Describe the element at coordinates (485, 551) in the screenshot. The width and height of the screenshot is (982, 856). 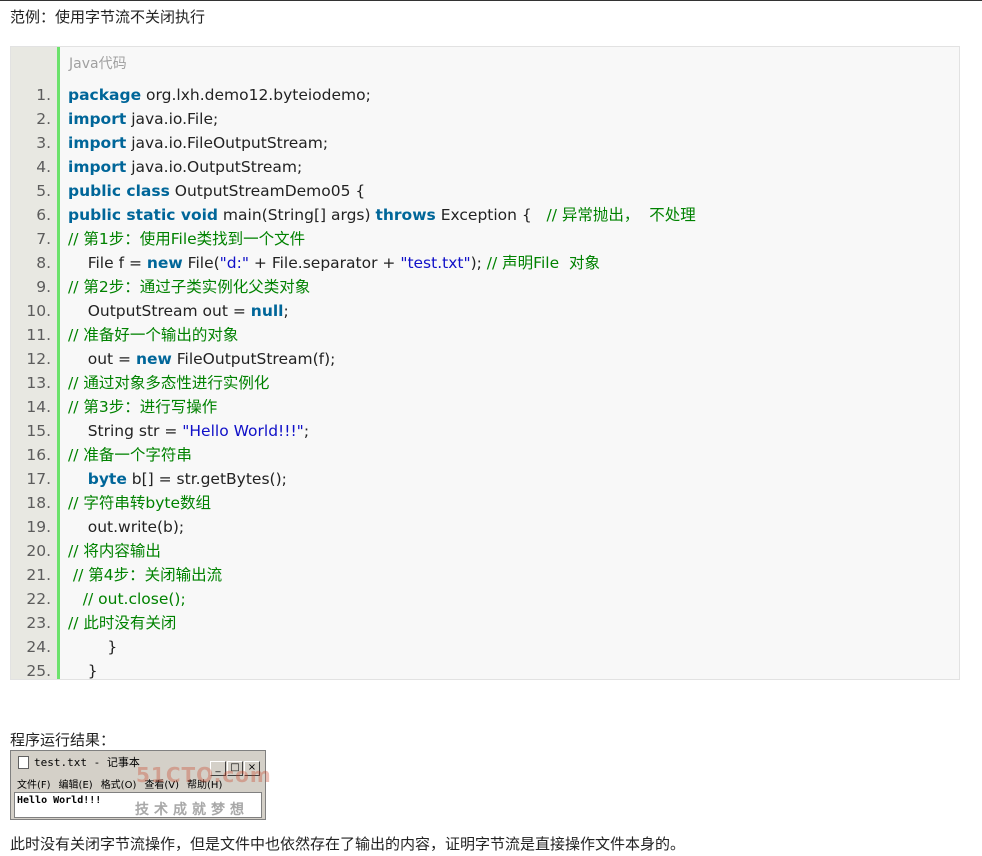
I see `code-line: 20. // 将内容输出` at that location.